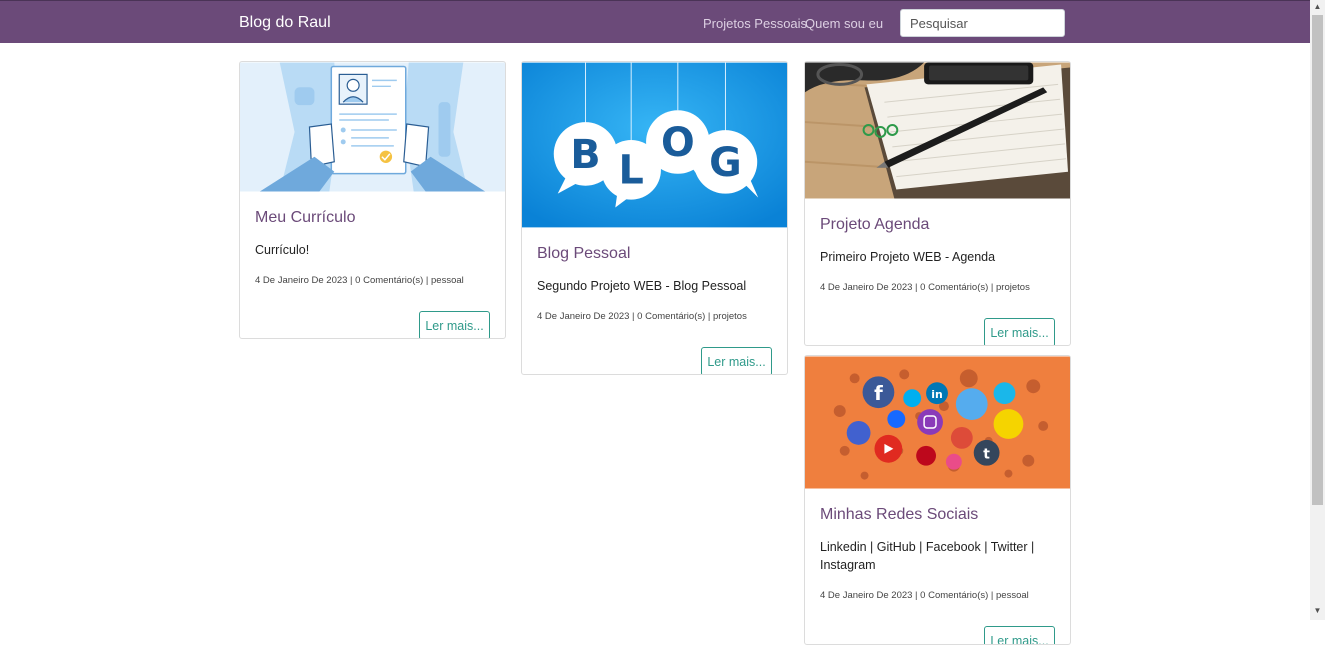  What do you see at coordinates (844, 23) in the screenshot?
I see `nav-link-quem-sou-eu: Quem sou eu` at bounding box center [844, 23].